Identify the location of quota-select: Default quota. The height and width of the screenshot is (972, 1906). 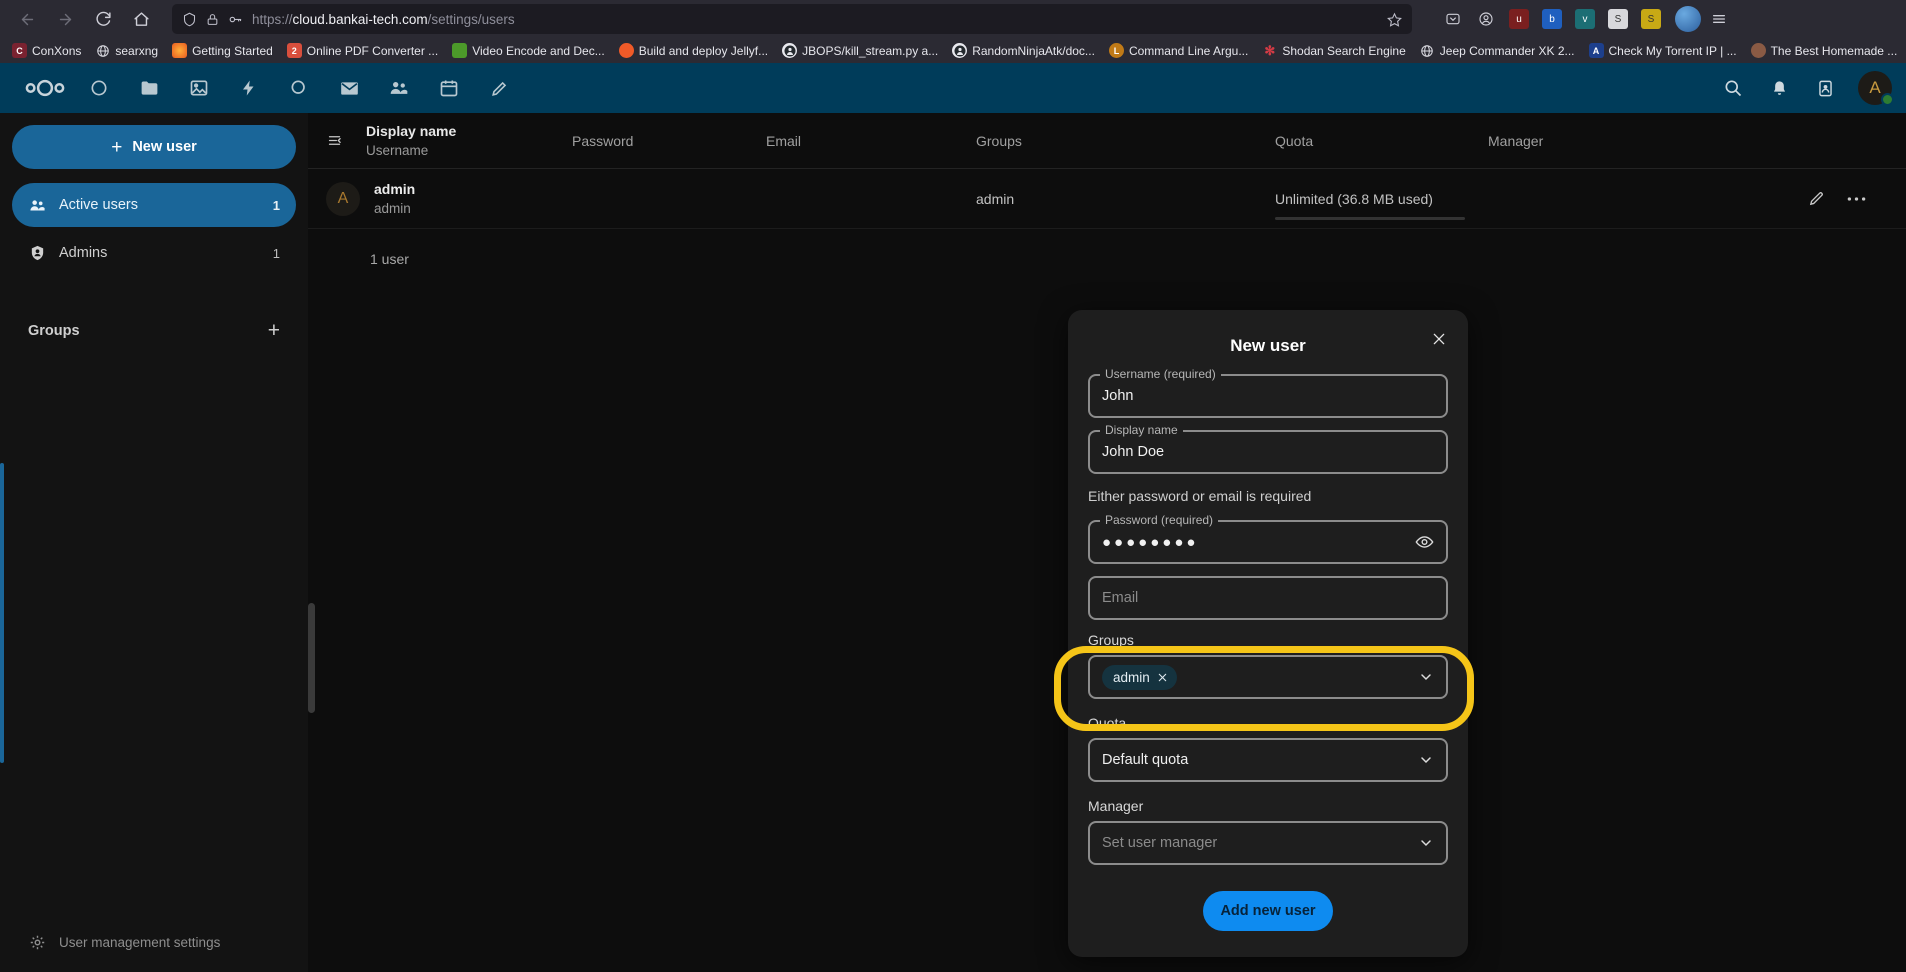
(1268, 760).